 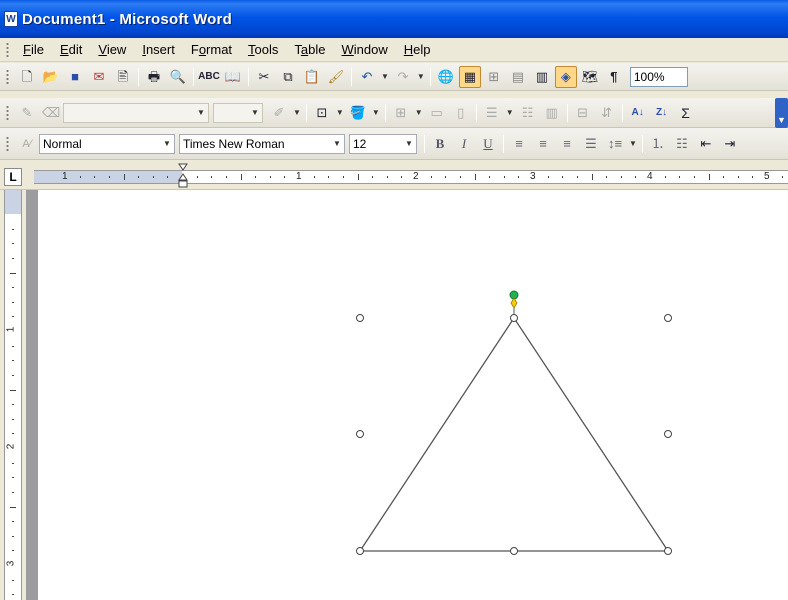 I want to click on columns-button: ▥, so click(x=542, y=77).